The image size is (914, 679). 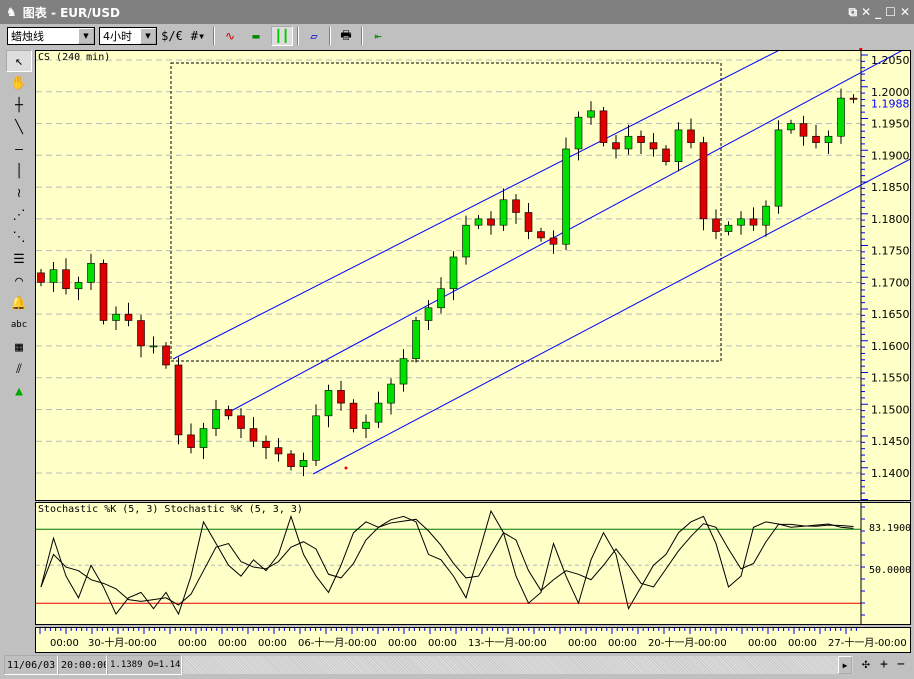 What do you see at coordinates (71, 12) in the screenshot?
I see `window-title: 图表 - EUR/USD` at bounding box center [71, 12].